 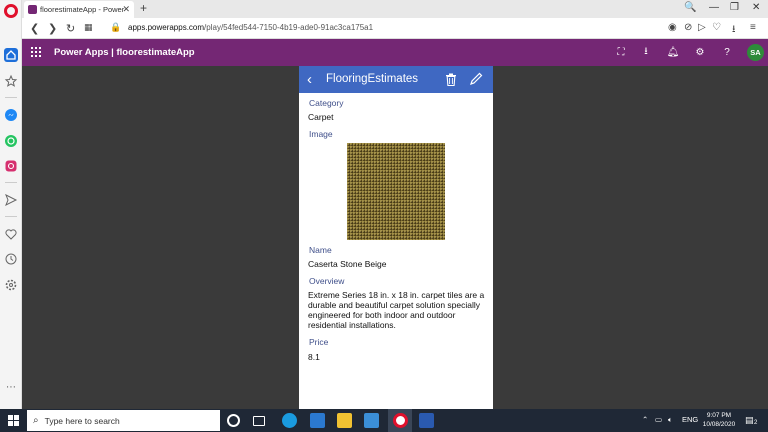 What do you see at coordinates (344, 420) in the screenshot?
I see `file-explorer-icon` at bounding box center [344, 420].